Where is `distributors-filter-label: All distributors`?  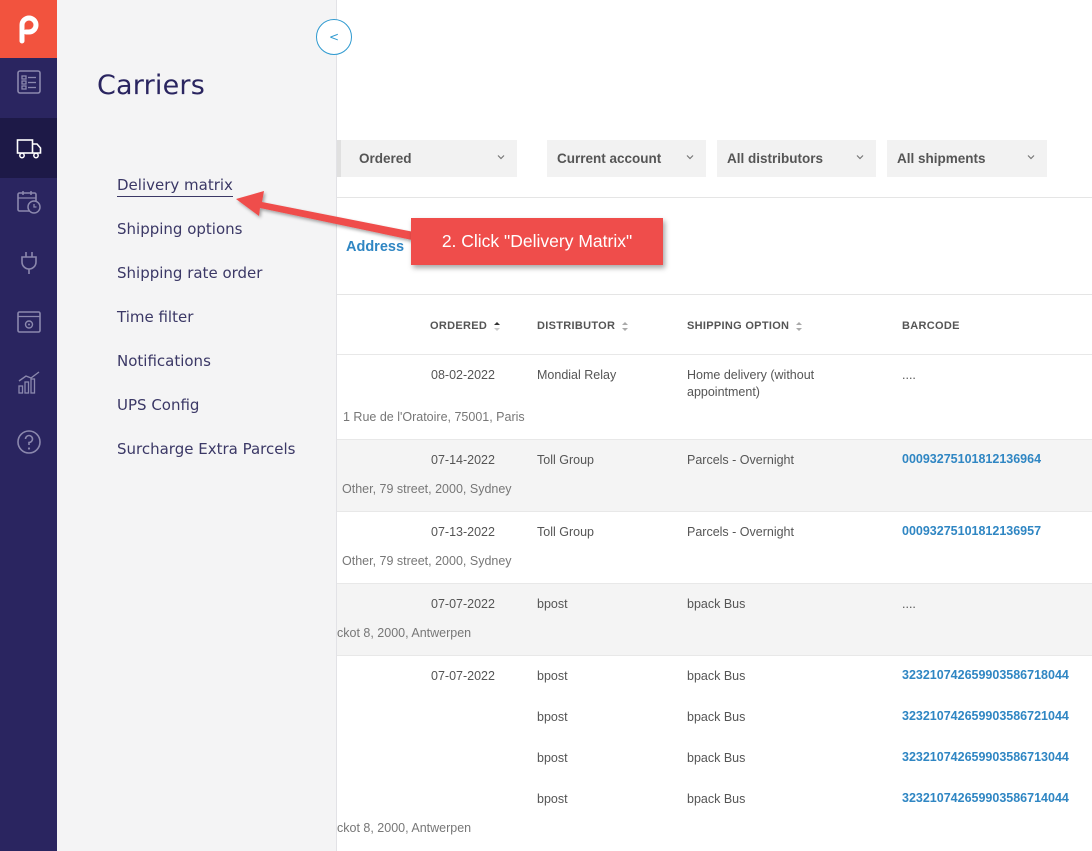
distributors-filter-label: All distributors is located at coordinates (775, 158).